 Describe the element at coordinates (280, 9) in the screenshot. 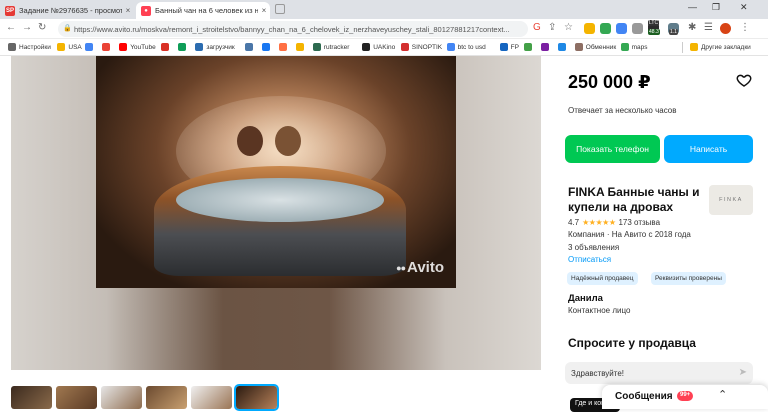

I see `new-tab-icon` at that location.